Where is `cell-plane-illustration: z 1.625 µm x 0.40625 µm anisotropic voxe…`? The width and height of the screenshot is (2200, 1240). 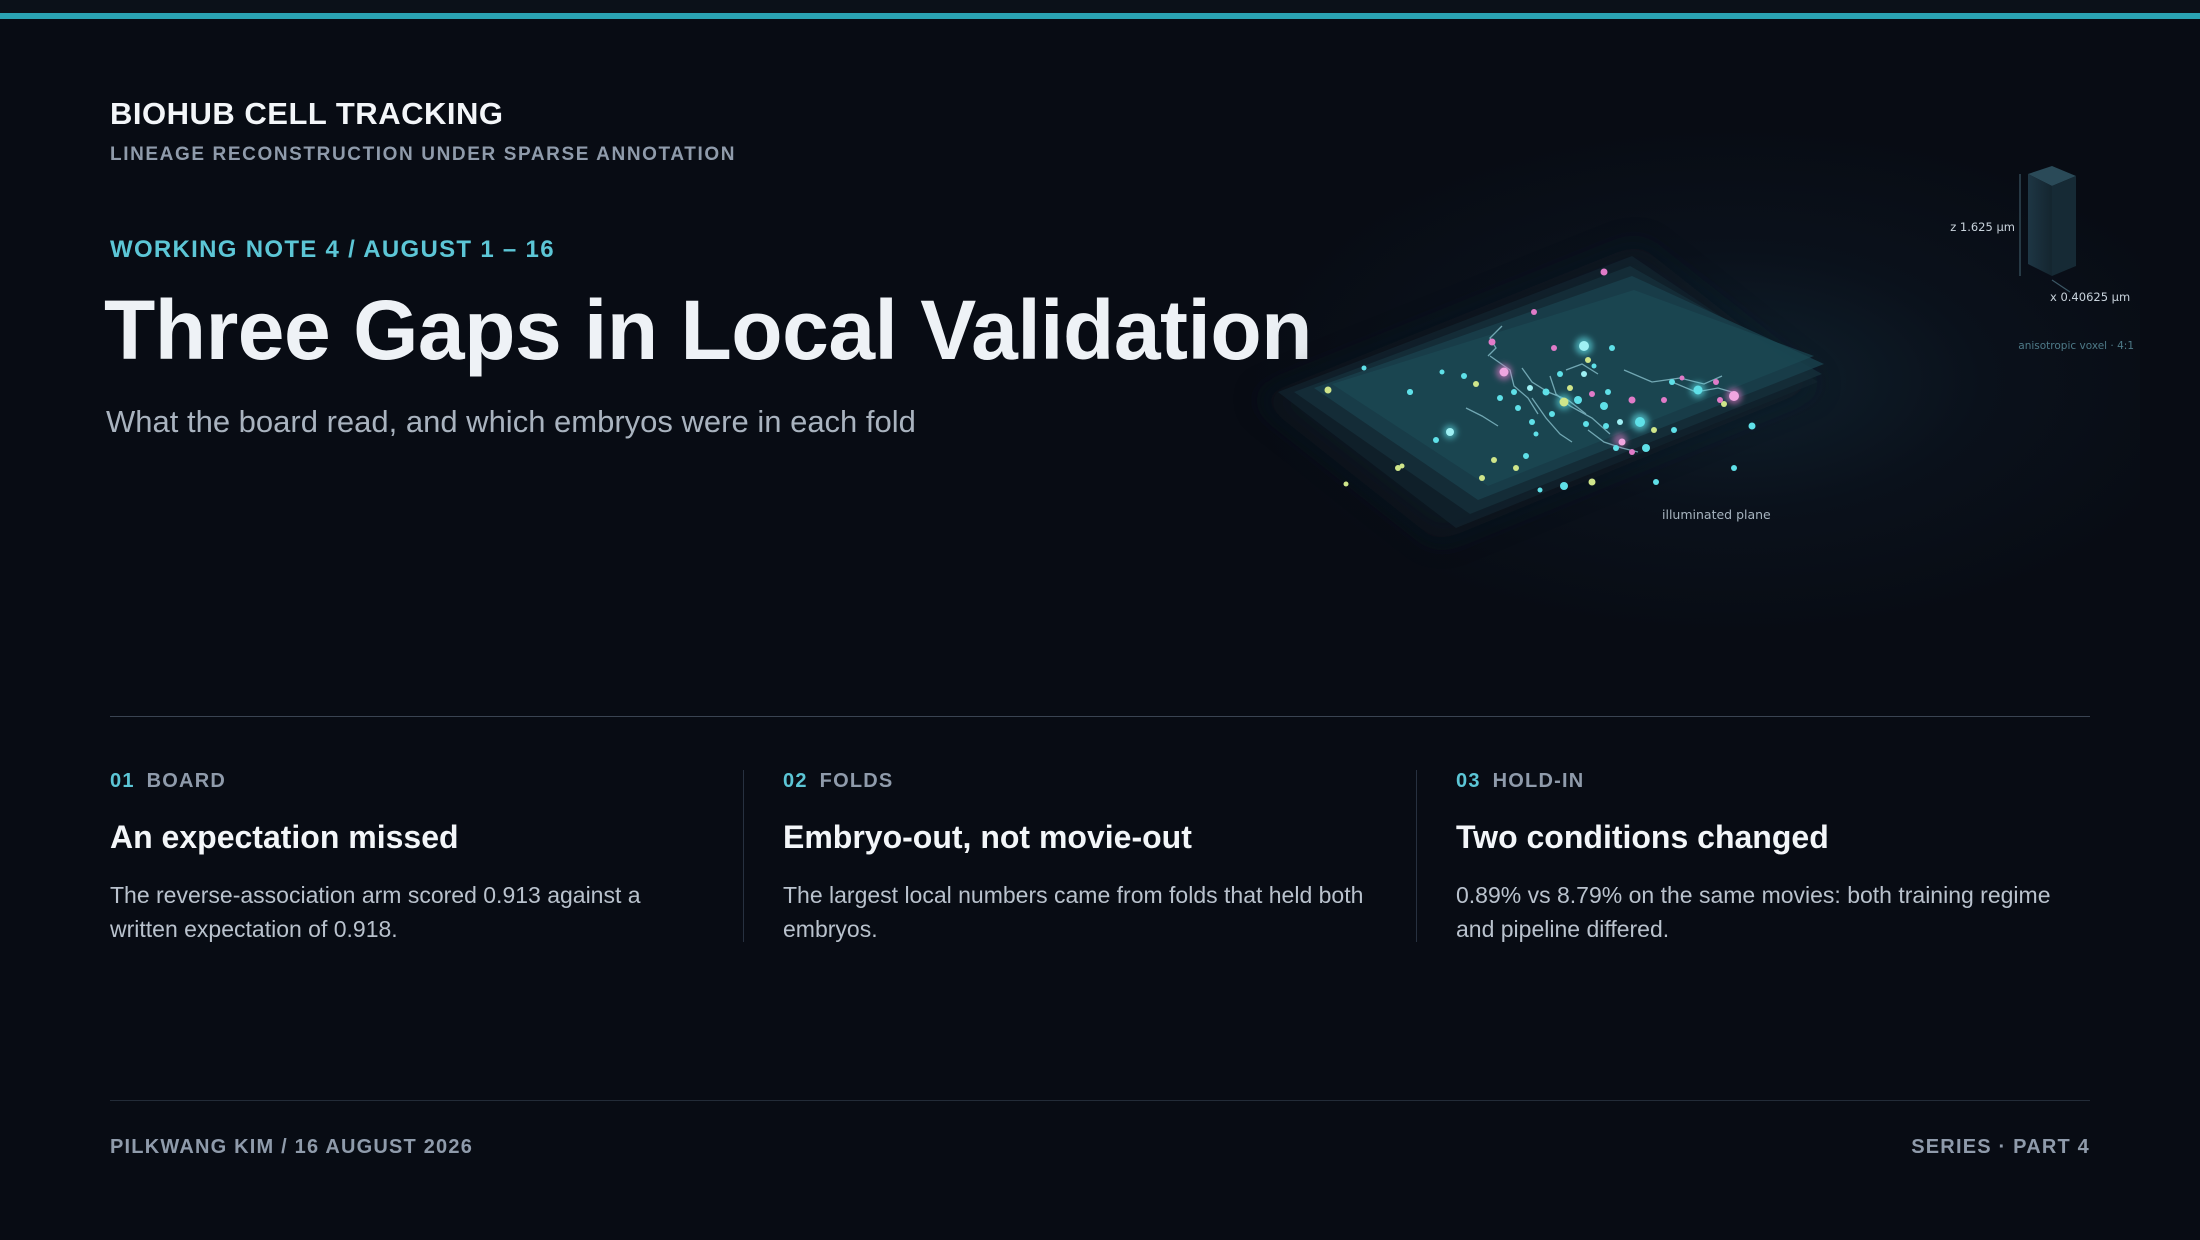
cell-plane-illustration: z 1.625 µm x 0.40625 µm anisotropic voxe… is located at coordinates (1695, 354).